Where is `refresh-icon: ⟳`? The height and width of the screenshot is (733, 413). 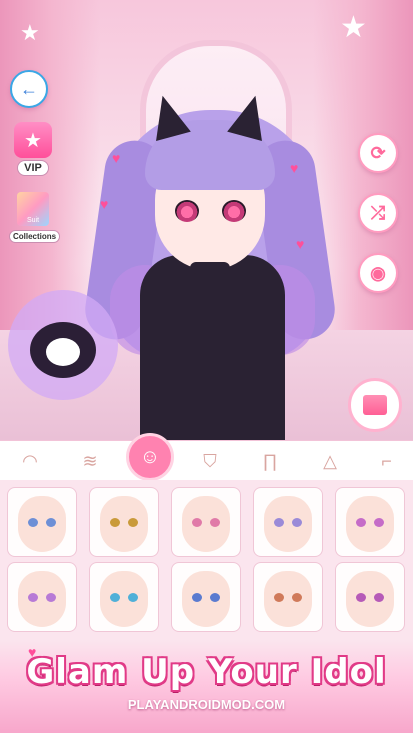
refresh-icon: ⟳ is located at coordinates (378, 152).